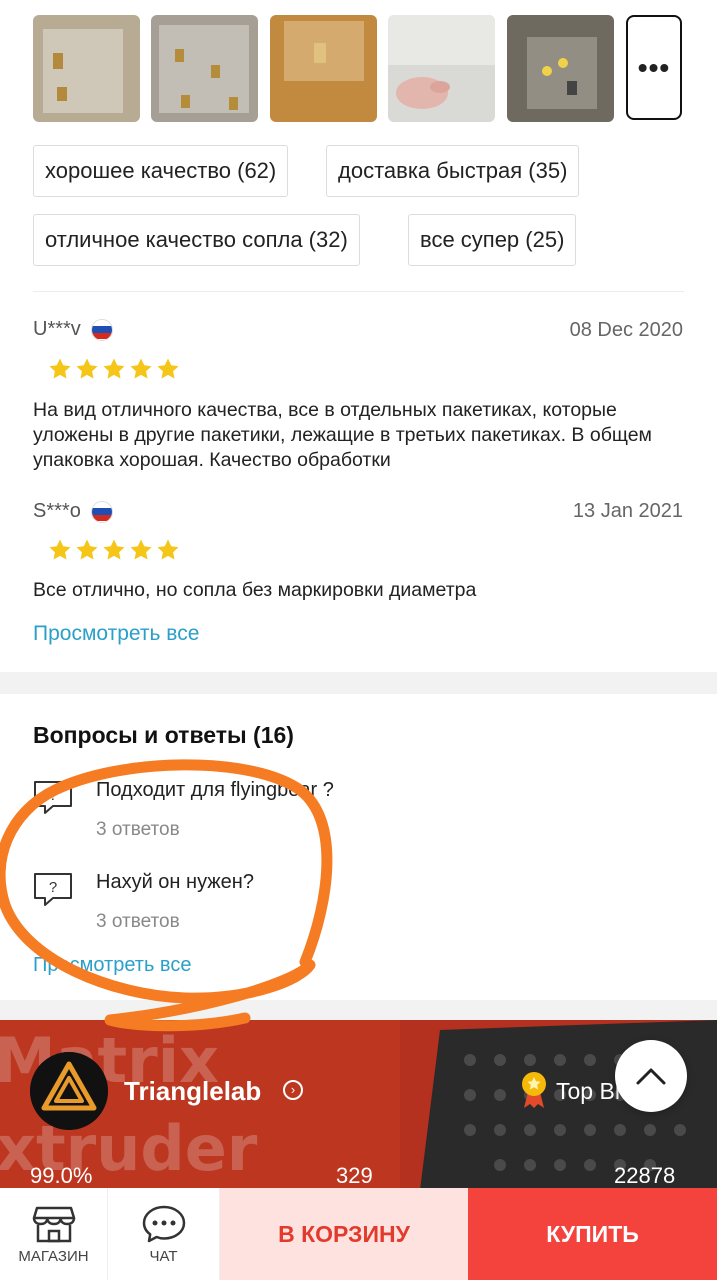  What do you see at coordinates (163, 1223) in the screenshot?
I see `chat-icon` at bounding box center [163, 1223].